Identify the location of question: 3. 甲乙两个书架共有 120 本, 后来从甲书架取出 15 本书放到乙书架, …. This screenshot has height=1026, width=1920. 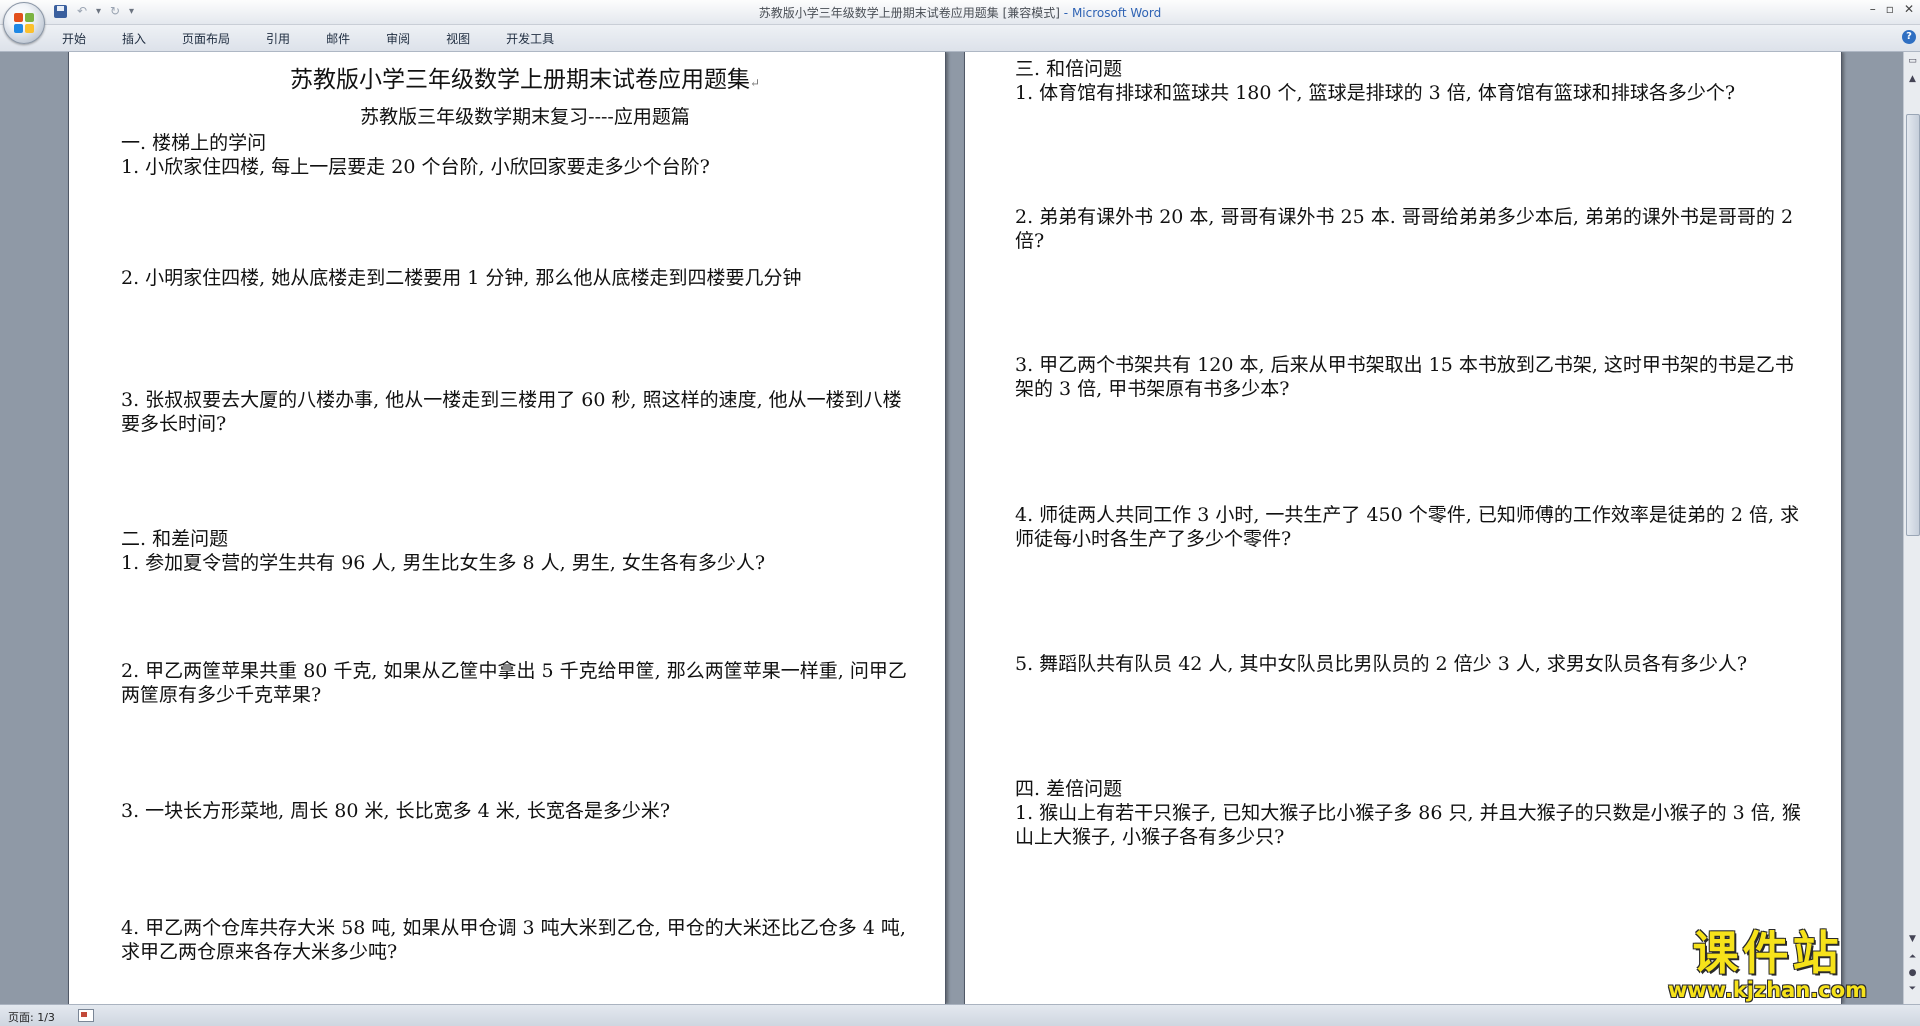
(1404, 377).